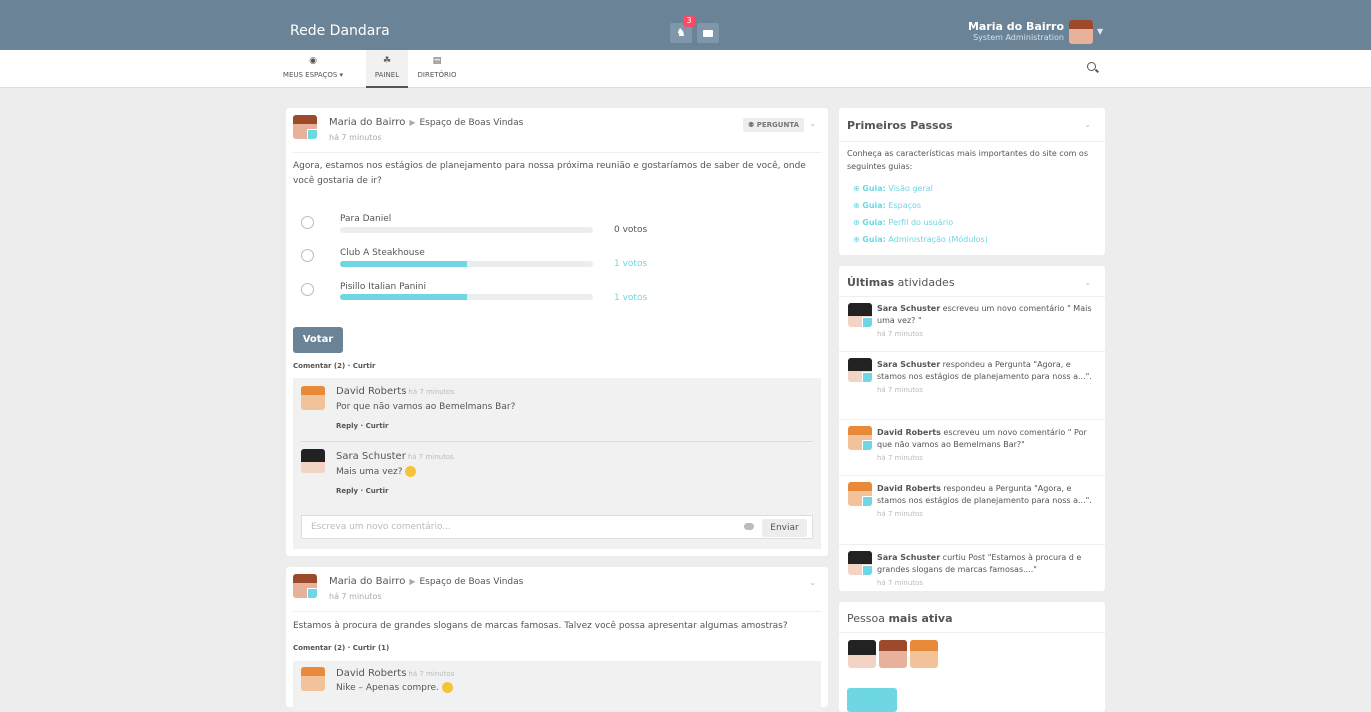 This screenshot has height=712, width=1371. What do you see at coordinates (784, 528) in the screenshot?
I see `send-button: Enviar` at bounding box center [784, 528].